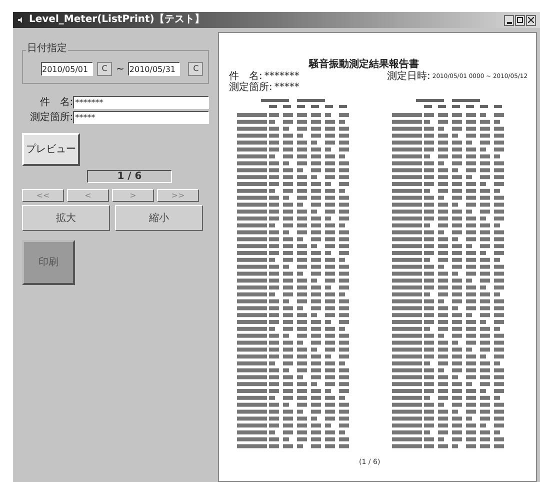  Describe the element at coordinates (509, 20) in the screenshot. I see `minimize-button` at that location.